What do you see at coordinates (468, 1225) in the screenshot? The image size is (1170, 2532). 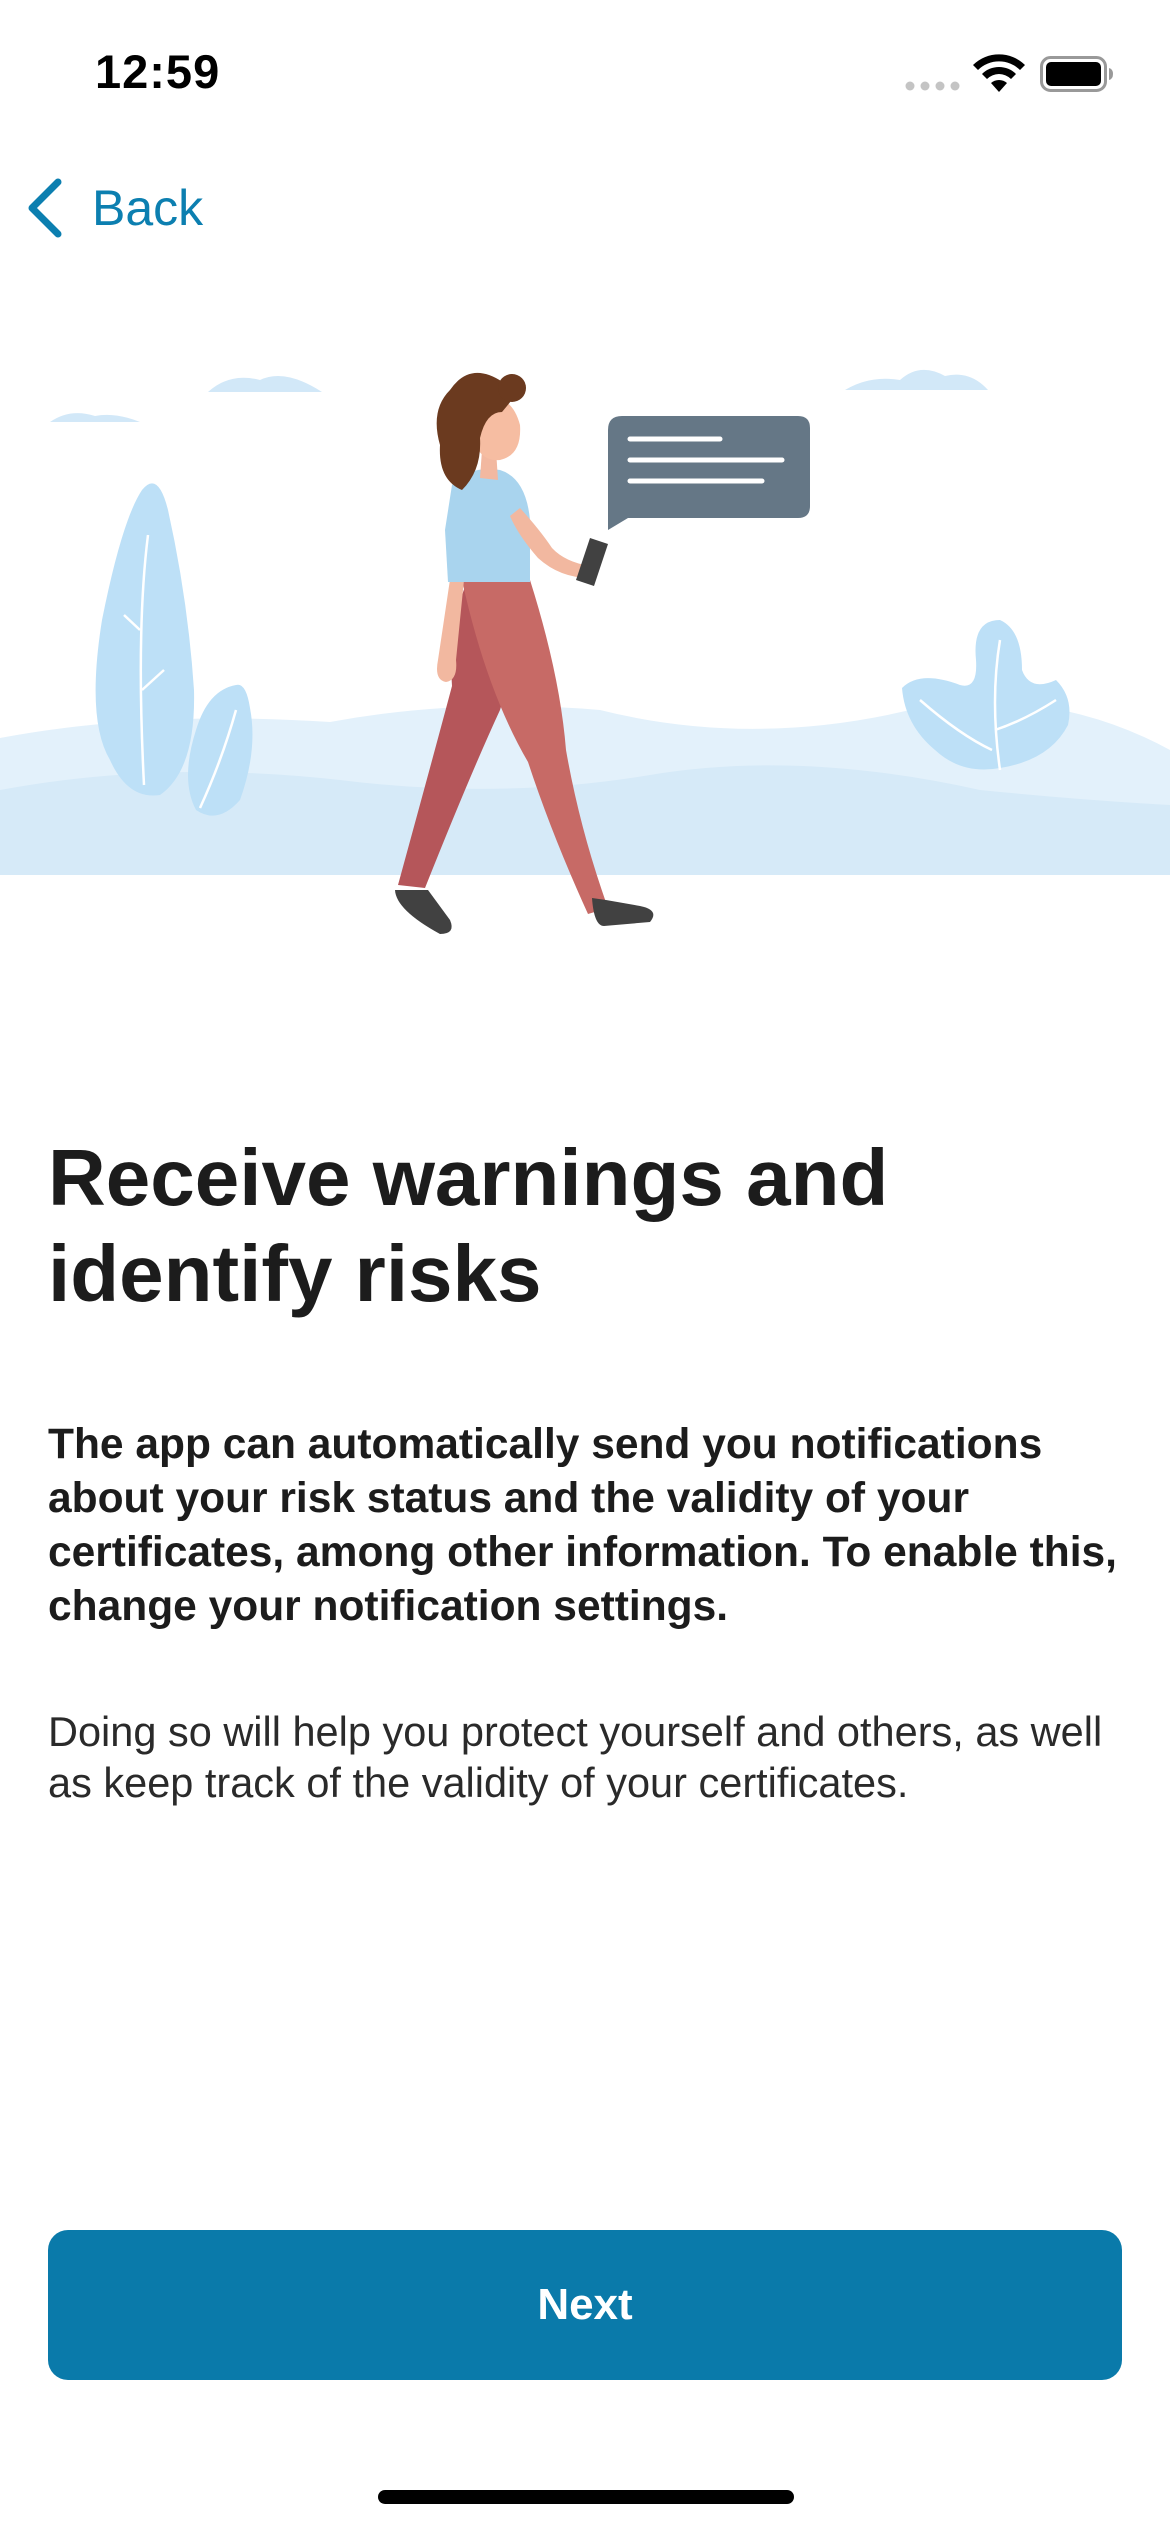 I see `page-title: Receive warnings and identify risks` at bounding box center [468, 1225].